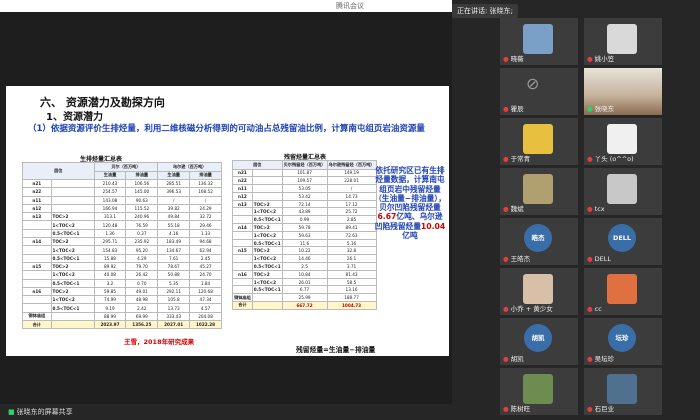  Describe the element at coordinates (304, 305) in the screenshot. I see `table-total-row: 合计 667.72 1004.73` at that location.